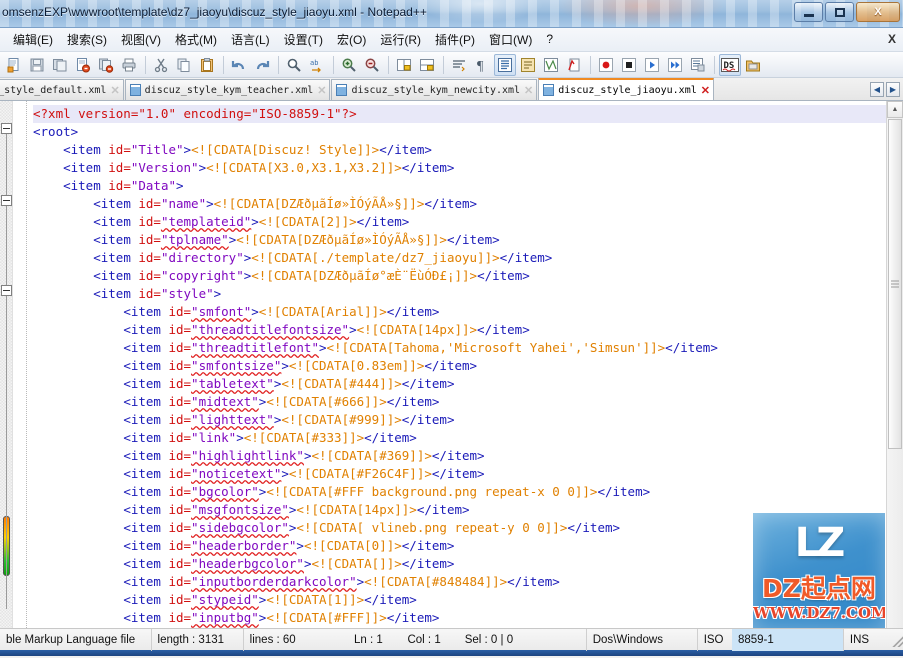 The height and width of the screenshot is (658, 903). What do you see at coordinates (106, 65) in the screenshot?
I see `close-all-icon` at bounding box center [106, 65].